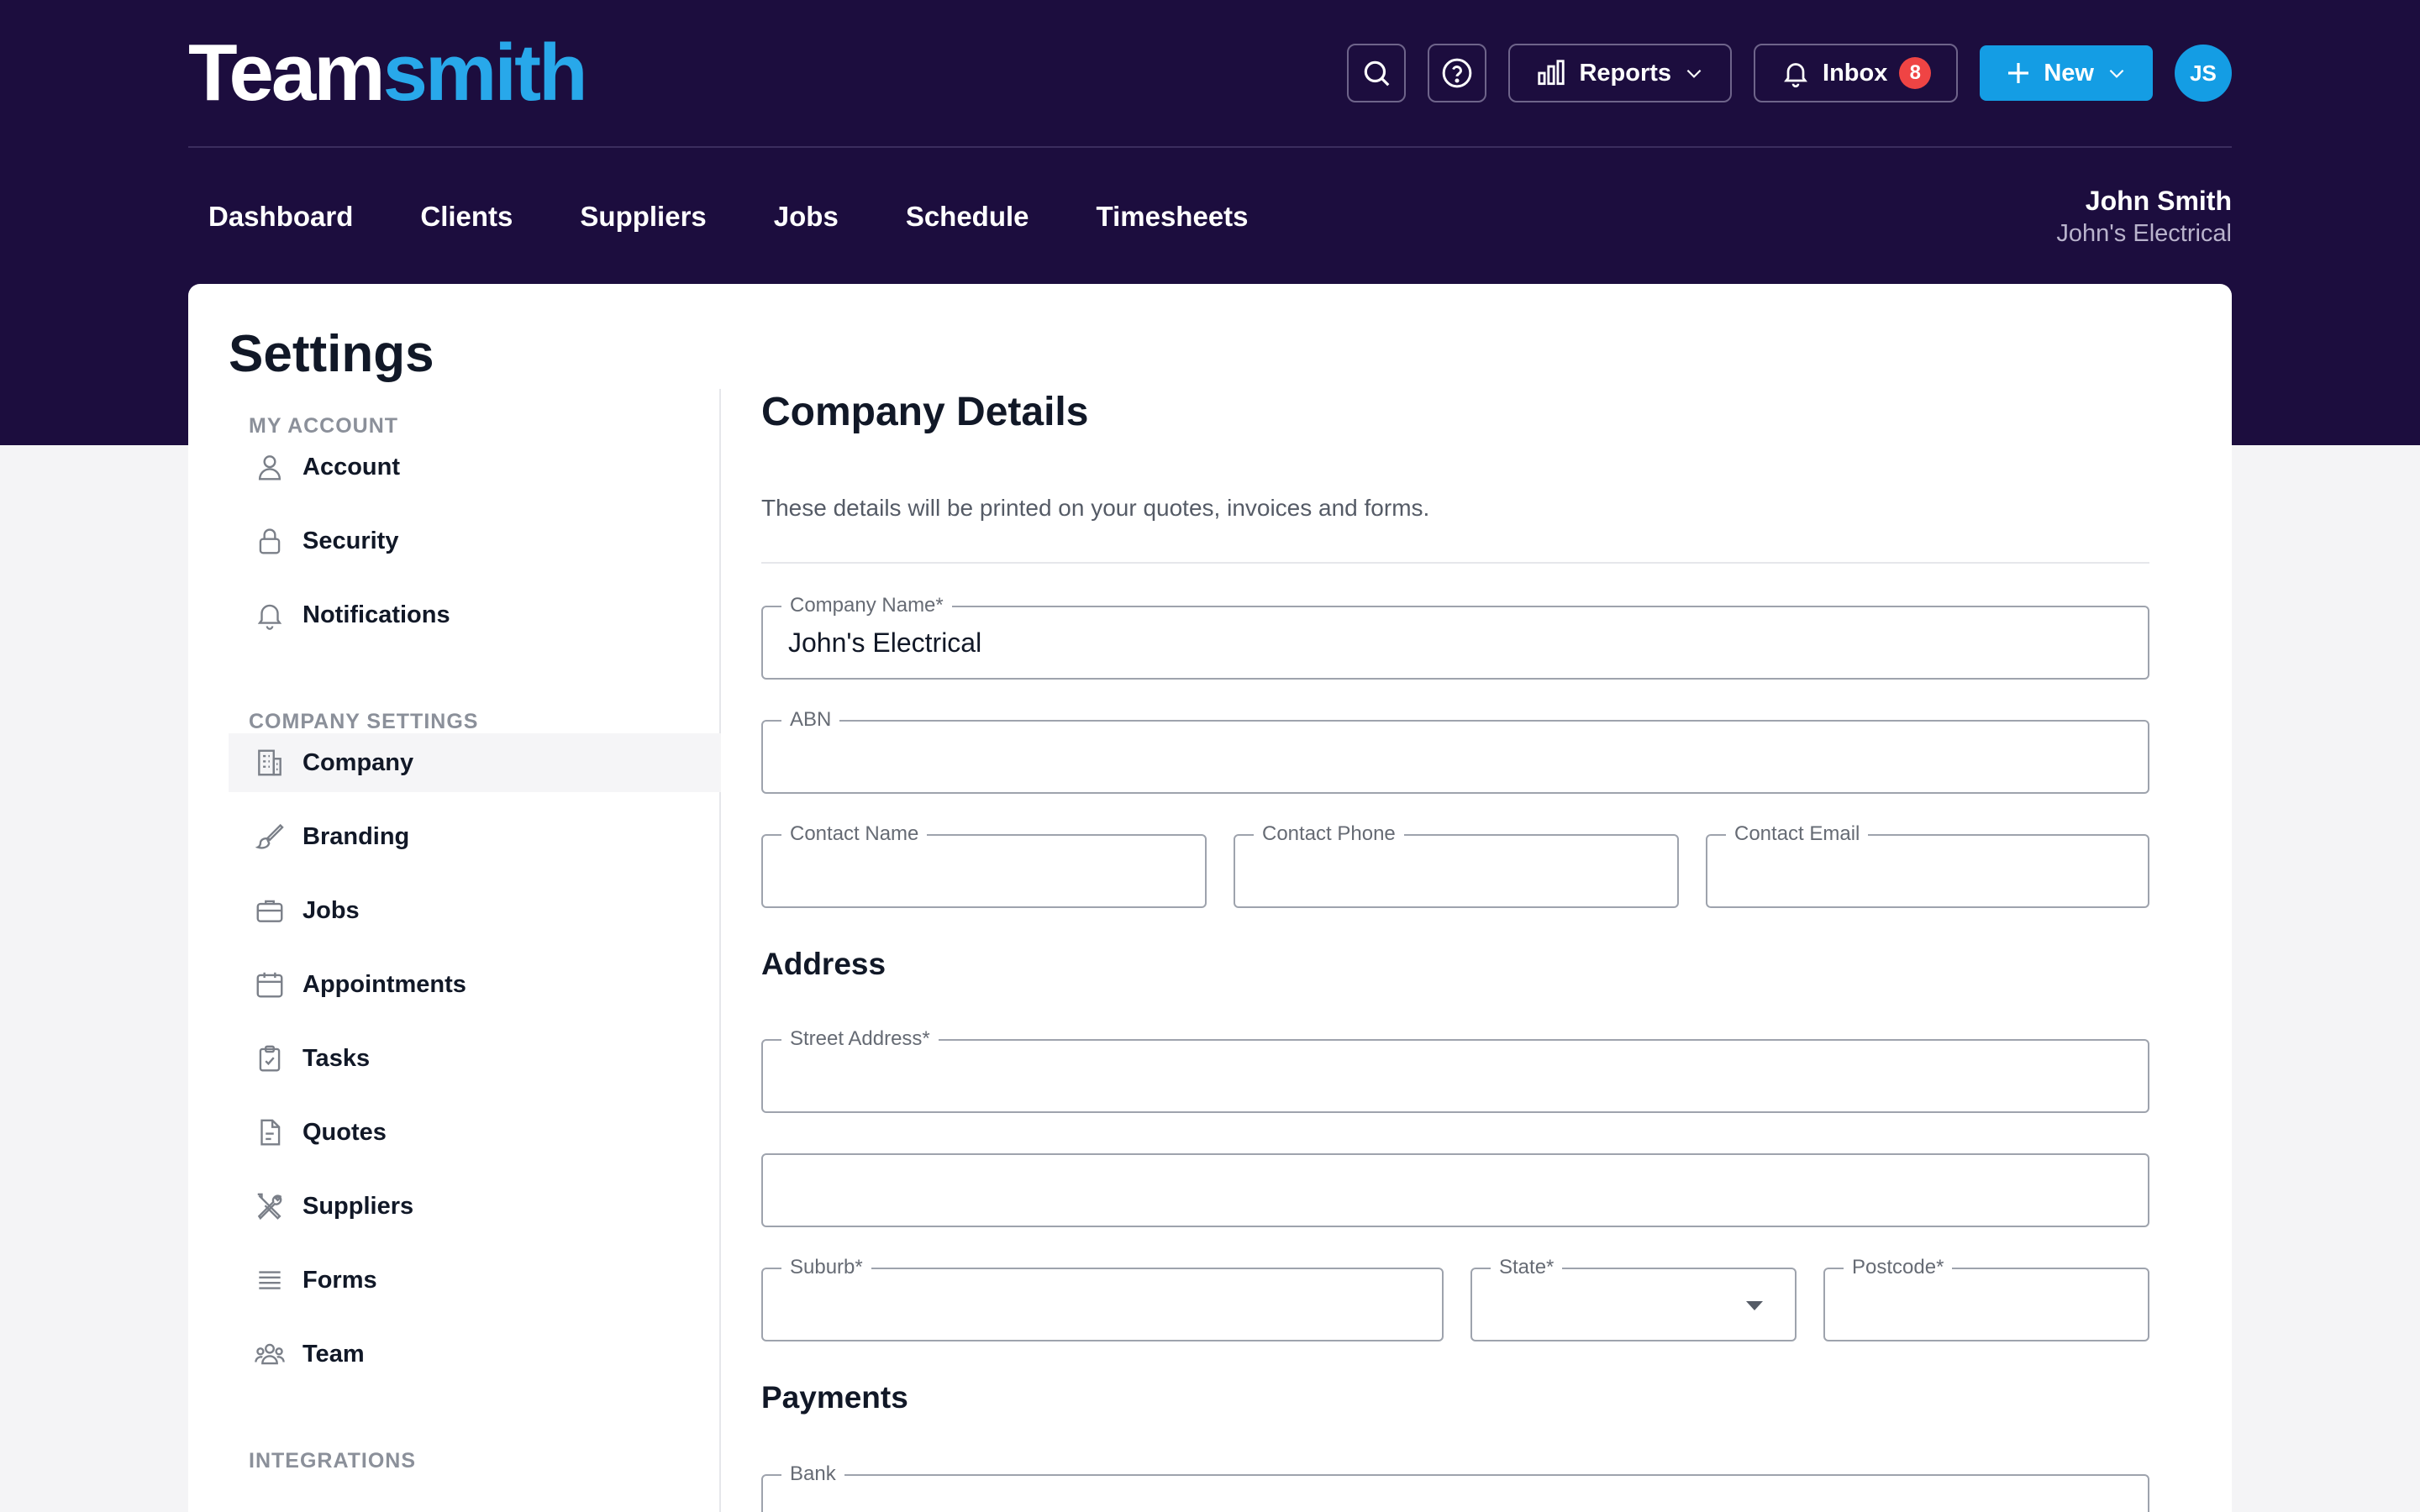 This screenshot has width=2420, height=1512. Describe the element at coordinates (885, 642) in the screenshot. I see `company-name-value: John's Electrical` at that location.